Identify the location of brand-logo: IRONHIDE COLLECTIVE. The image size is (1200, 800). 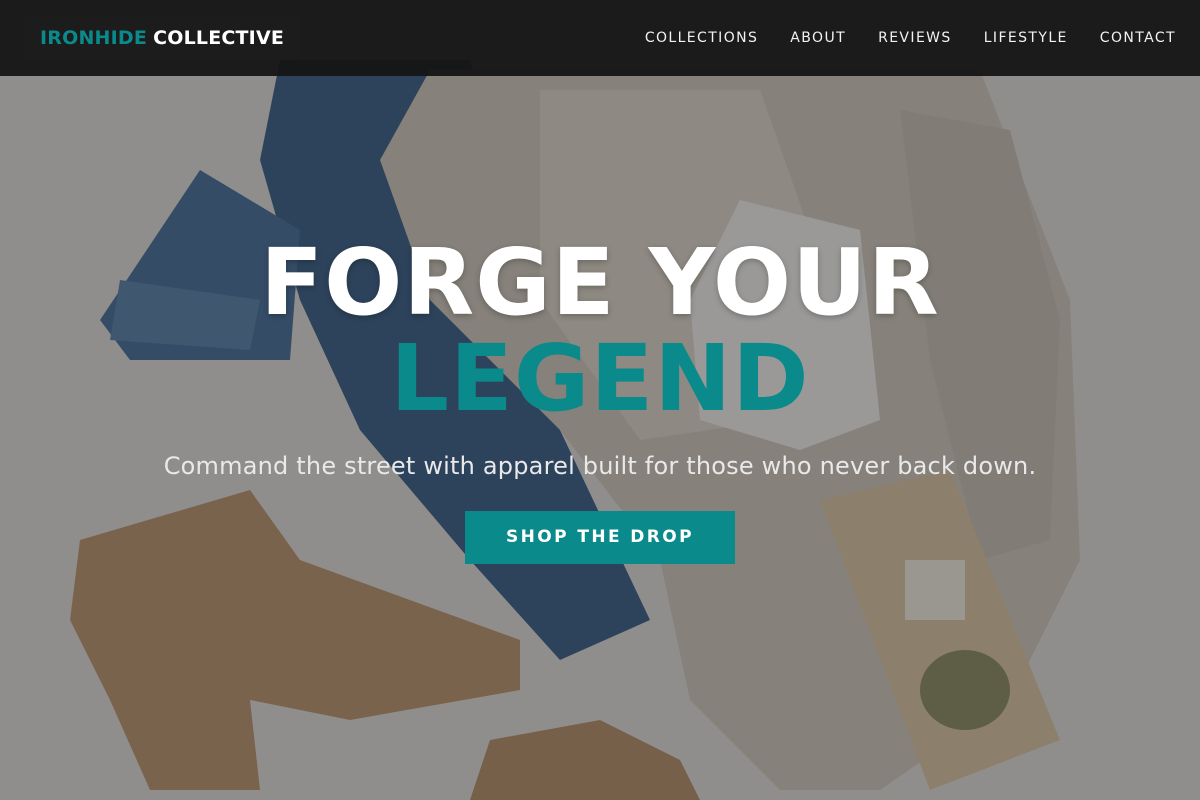
(162, 38).